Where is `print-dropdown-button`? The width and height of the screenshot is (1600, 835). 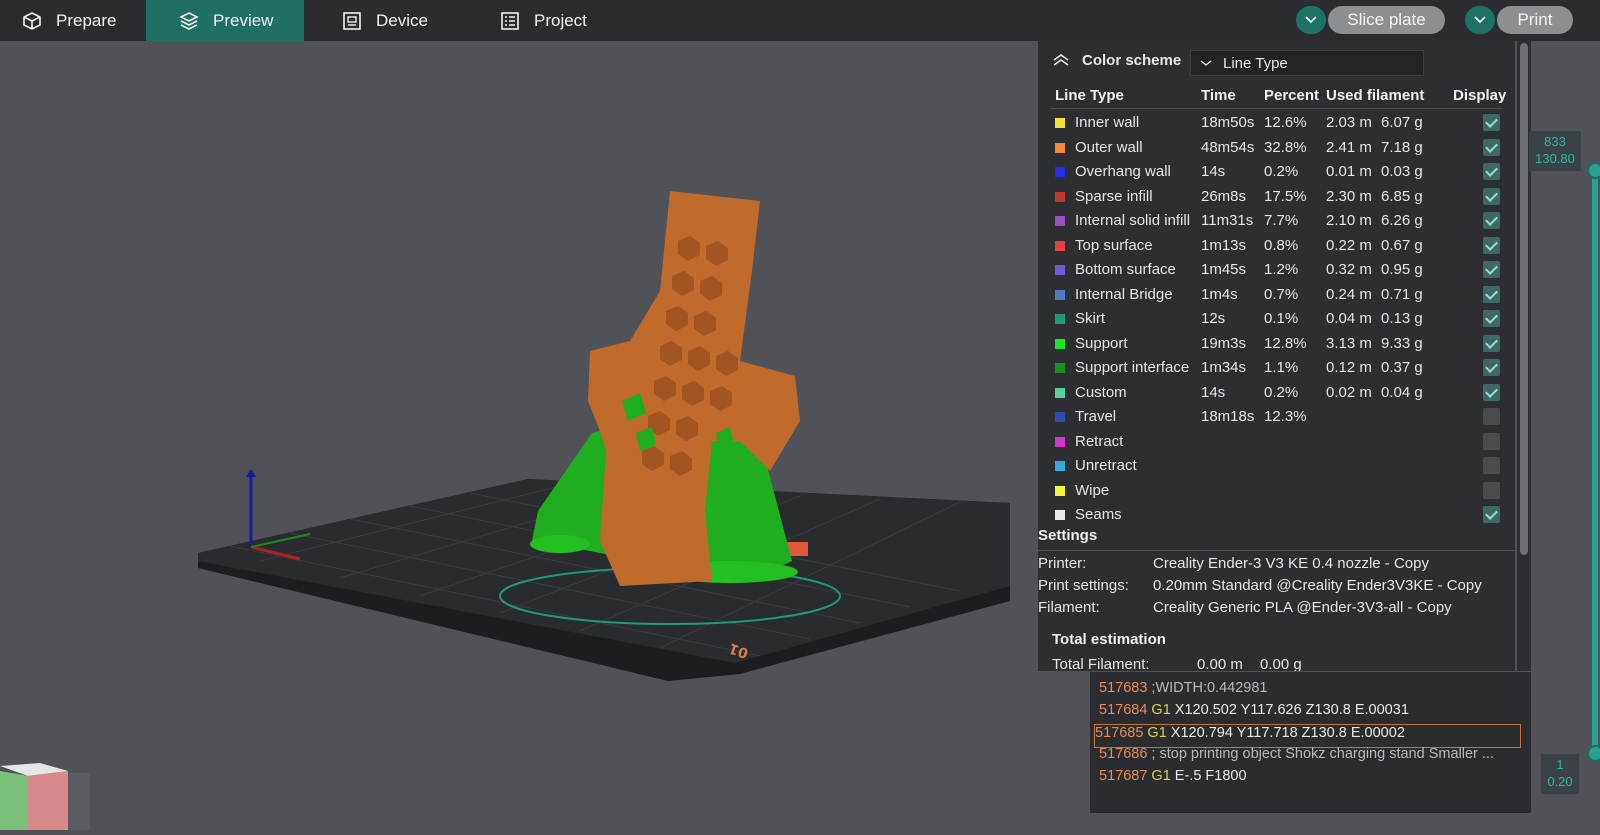 print-dropdown-button is located at coordinates (1480, 20).